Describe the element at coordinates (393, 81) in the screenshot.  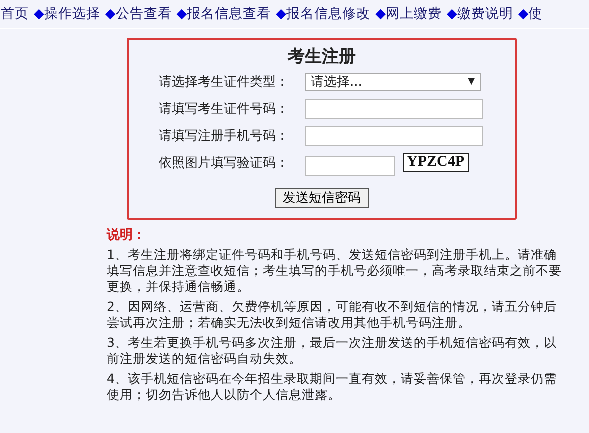
I see `id-type-select: 请选择... ▼` at that location.